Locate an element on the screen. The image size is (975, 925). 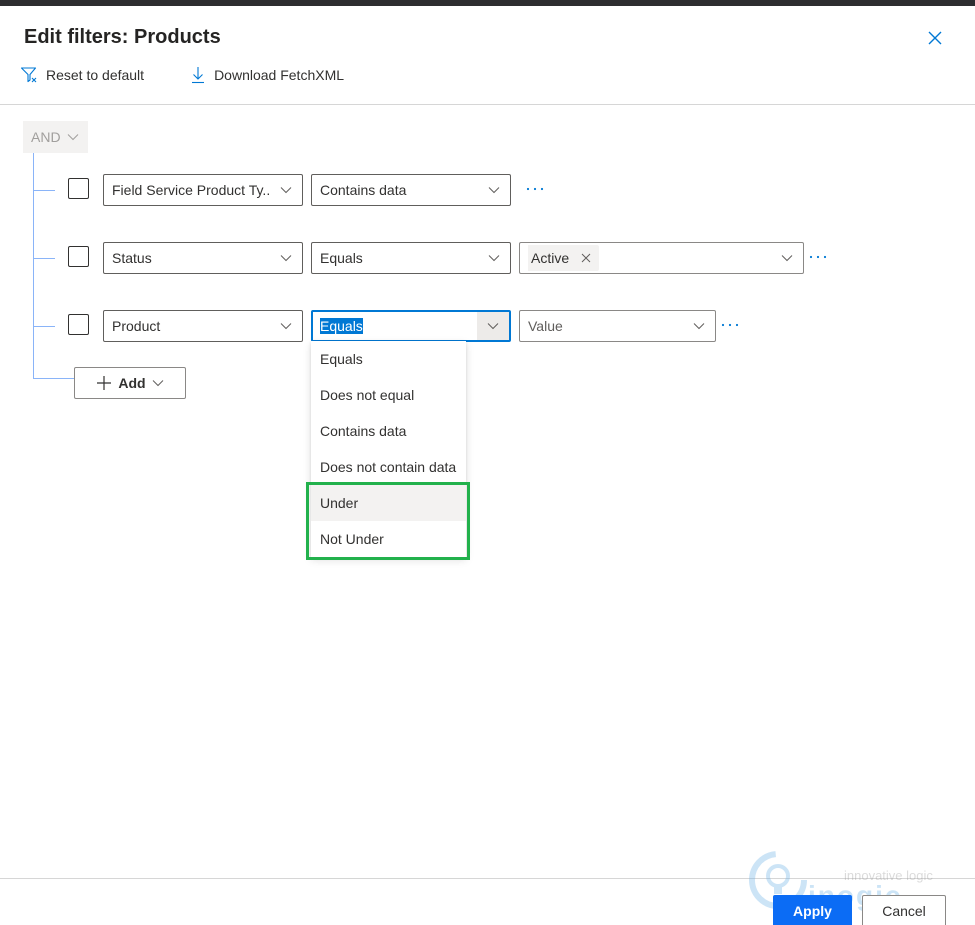
cancel-button: Cancel is located at coordinates (904, 910).